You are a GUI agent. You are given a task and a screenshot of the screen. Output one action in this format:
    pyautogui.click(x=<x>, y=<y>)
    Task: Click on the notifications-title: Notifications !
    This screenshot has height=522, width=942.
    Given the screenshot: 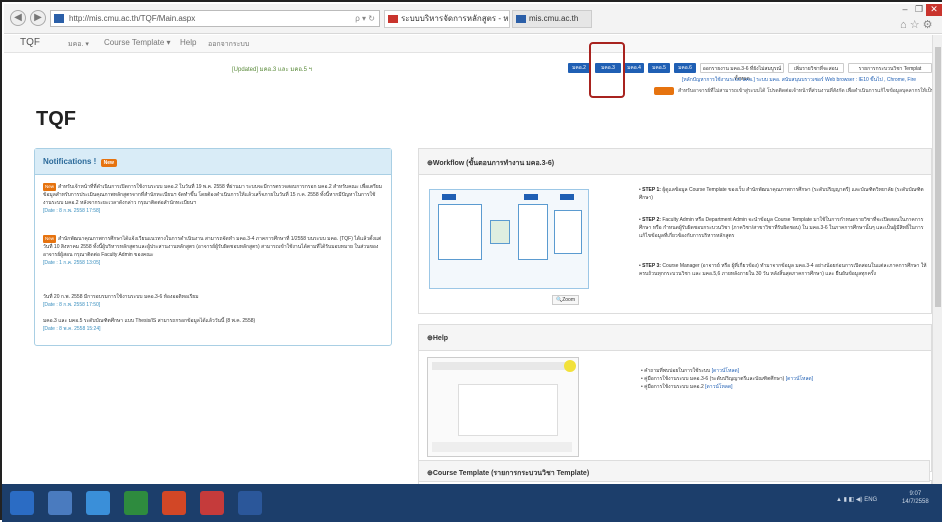 What is the action you would take?
    pyautogui.click(x=70, y=161)
    